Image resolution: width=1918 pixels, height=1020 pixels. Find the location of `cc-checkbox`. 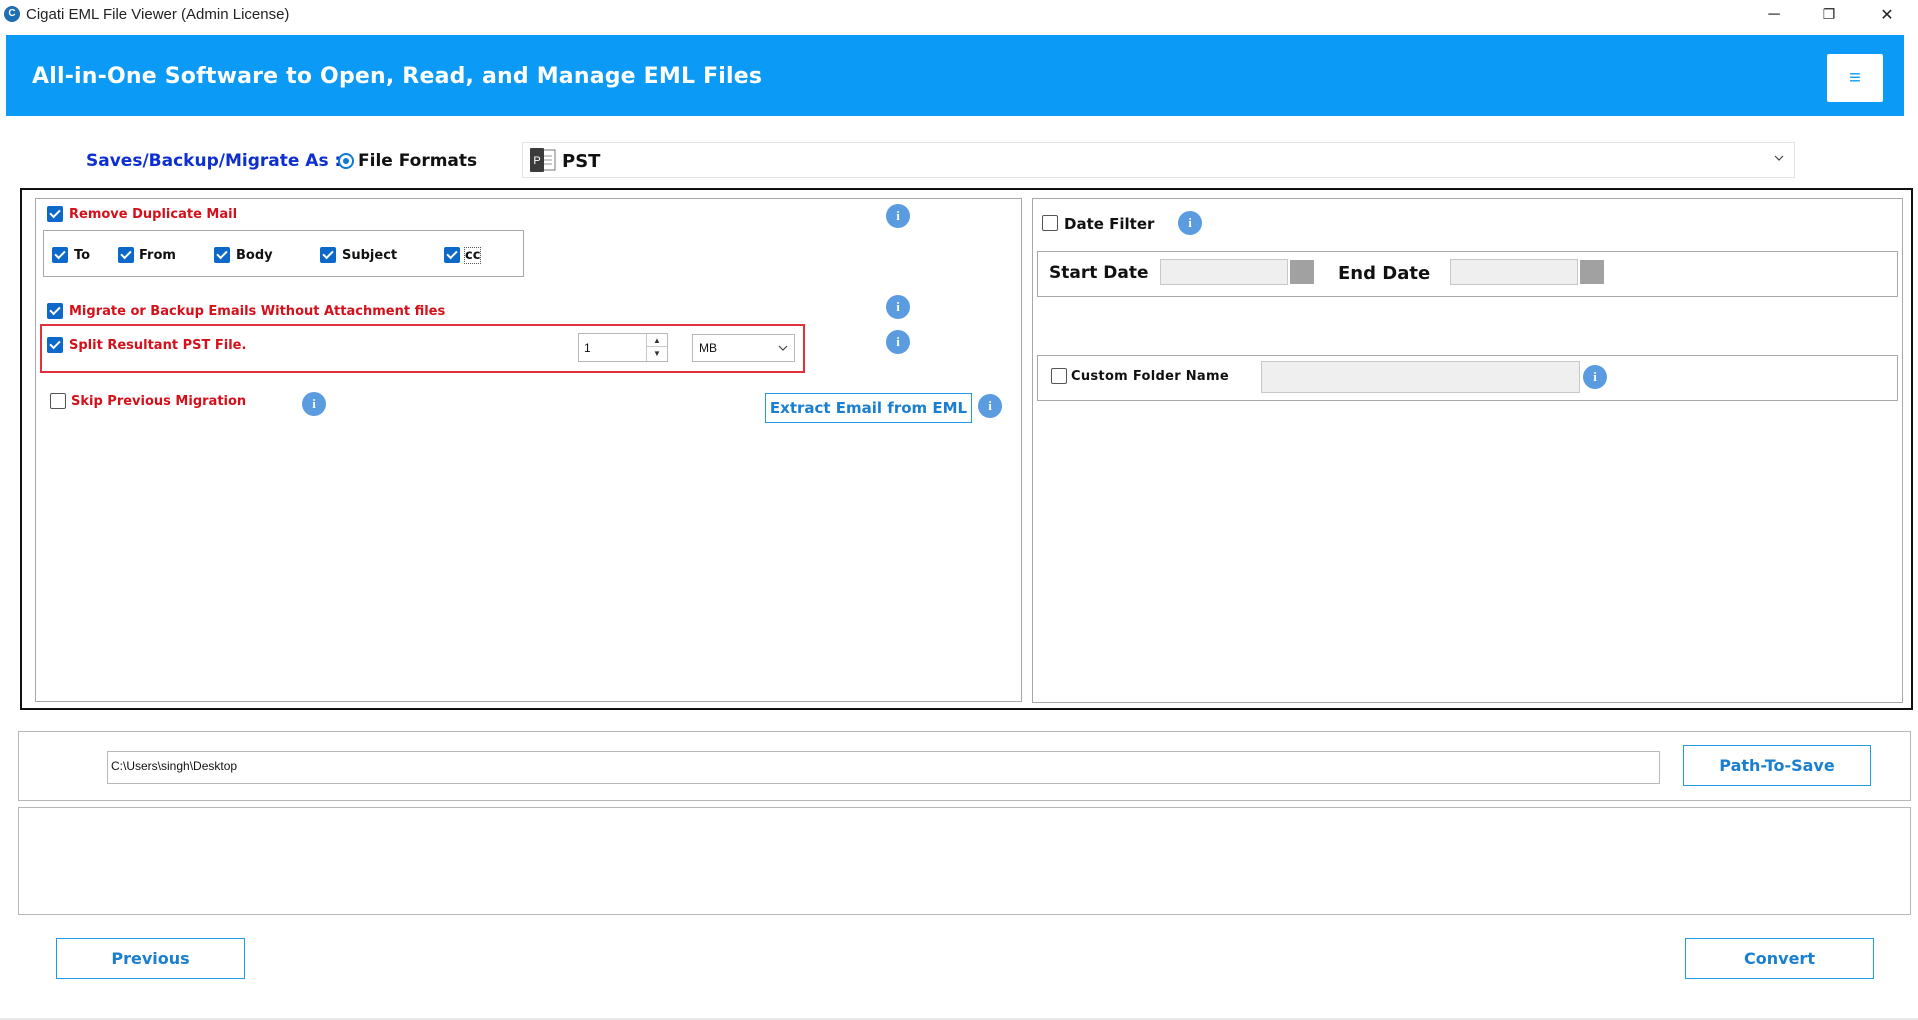

cc-checkbox is located at coordinates (452, 255).